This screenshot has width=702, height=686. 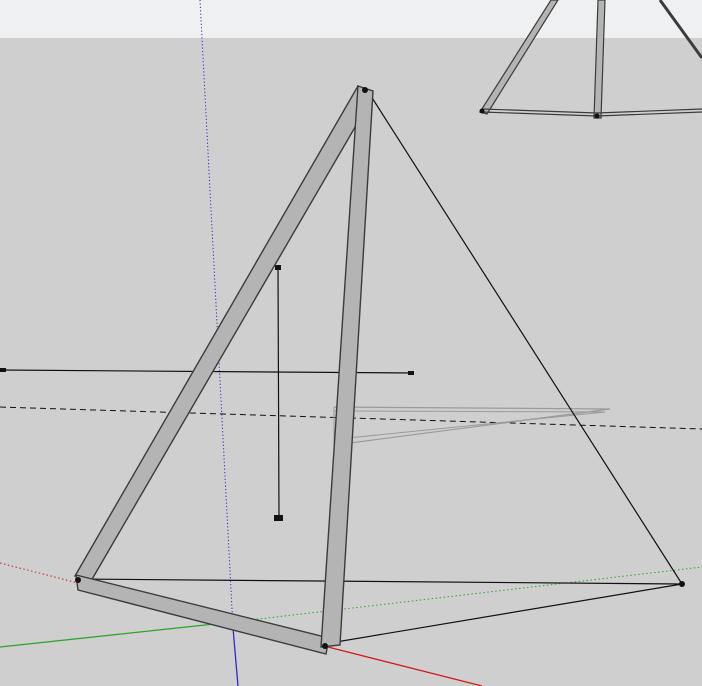 I want to click on vertical-guide-endpoint-bottom, so click(x=278, y=518).